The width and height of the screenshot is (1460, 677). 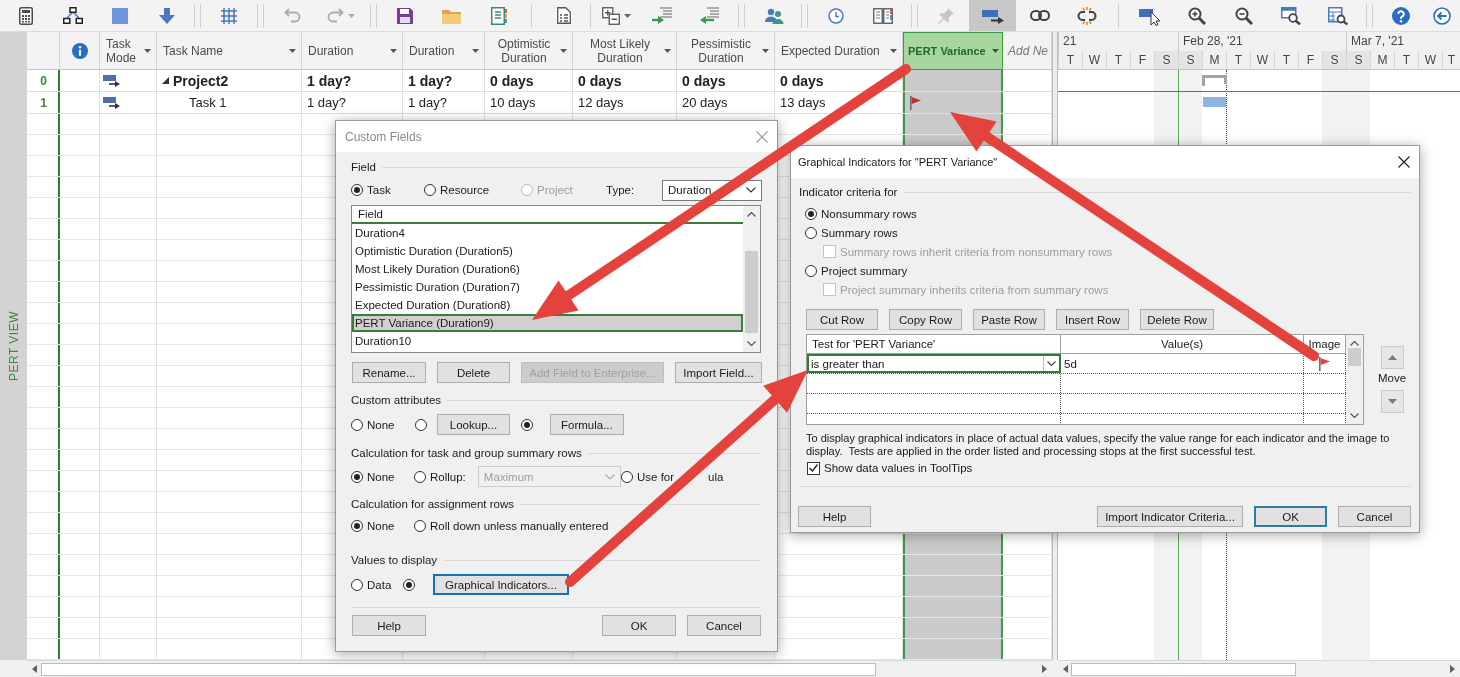 I want to click on column-header: Expected Duration, so click(x=839, y=51).